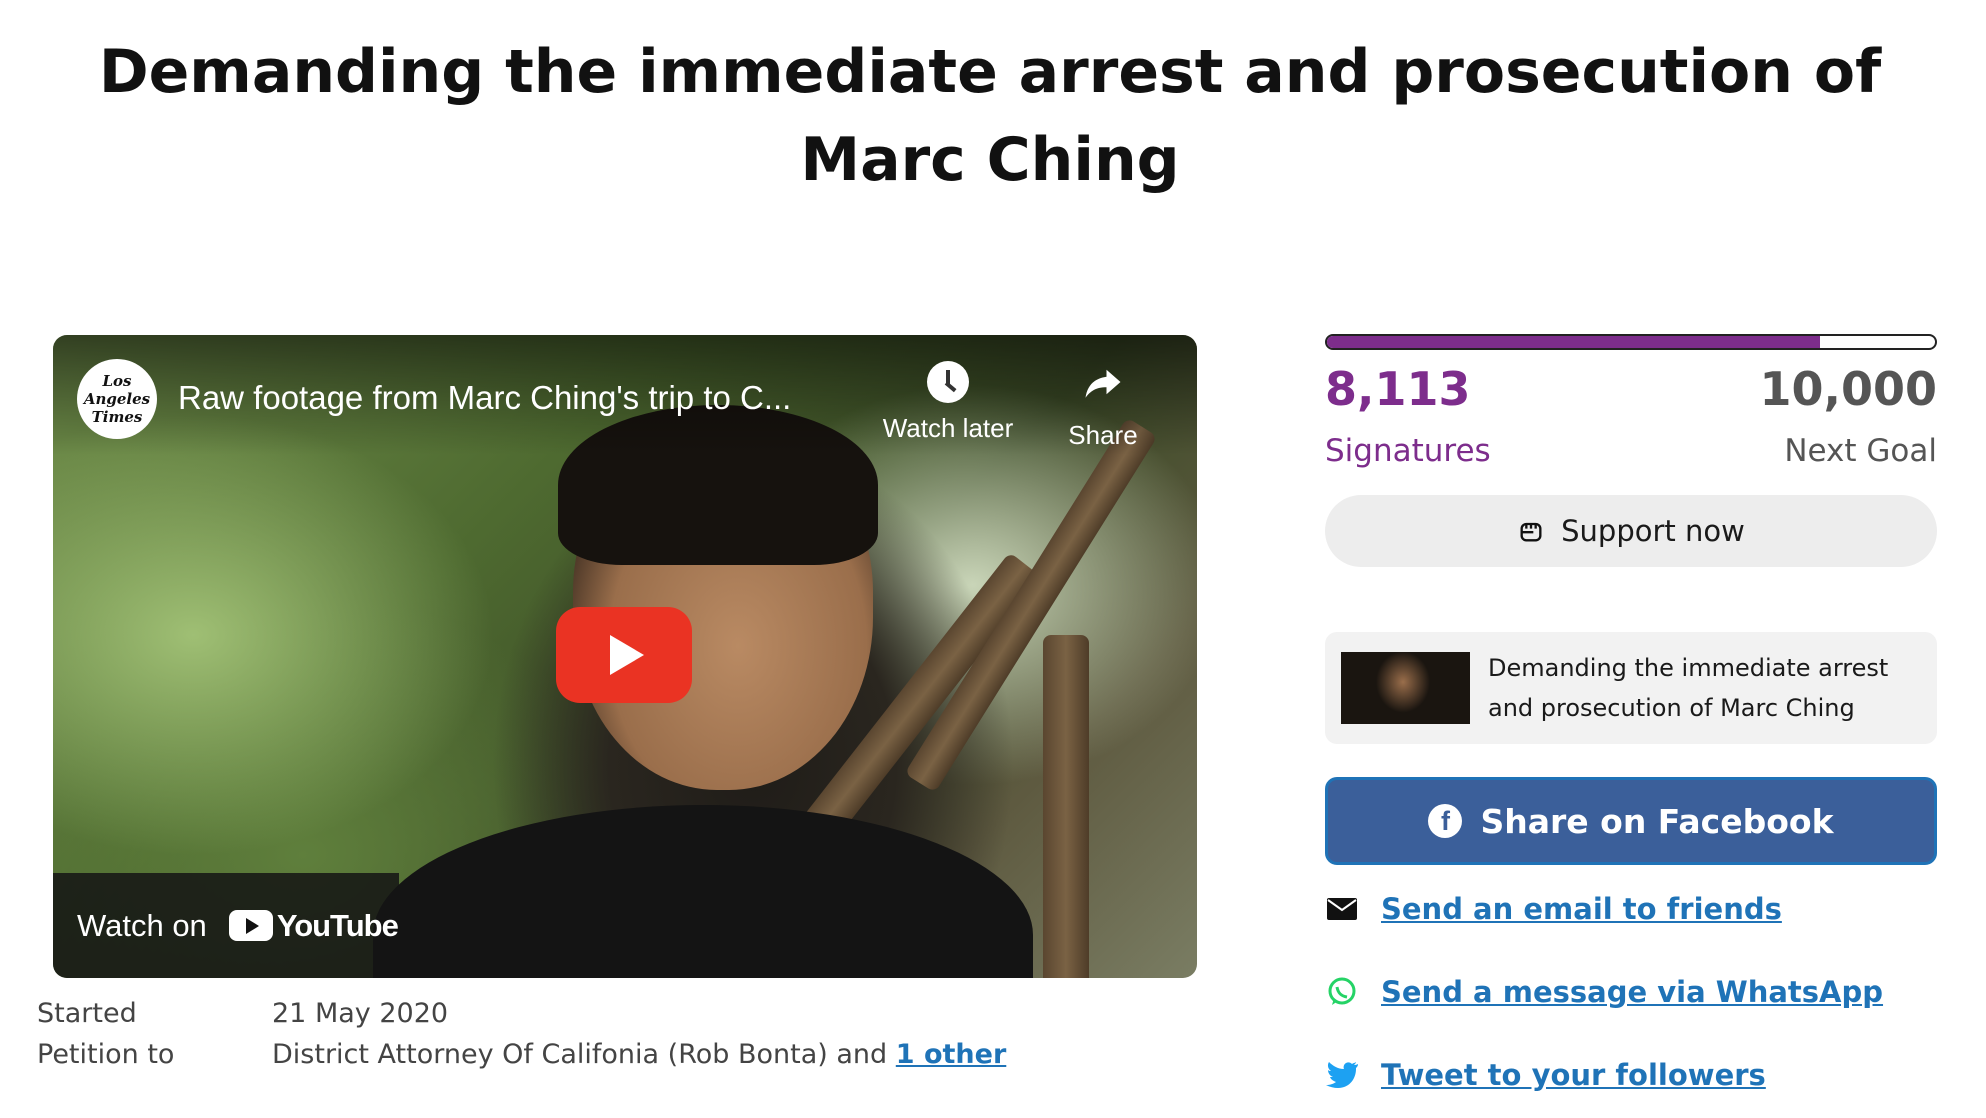 The width and height of the screenshot is (1986, 1118). Describe the element at coordinates (1103, 383) in the screenshot. I see `share-arrow-icon` at that location.